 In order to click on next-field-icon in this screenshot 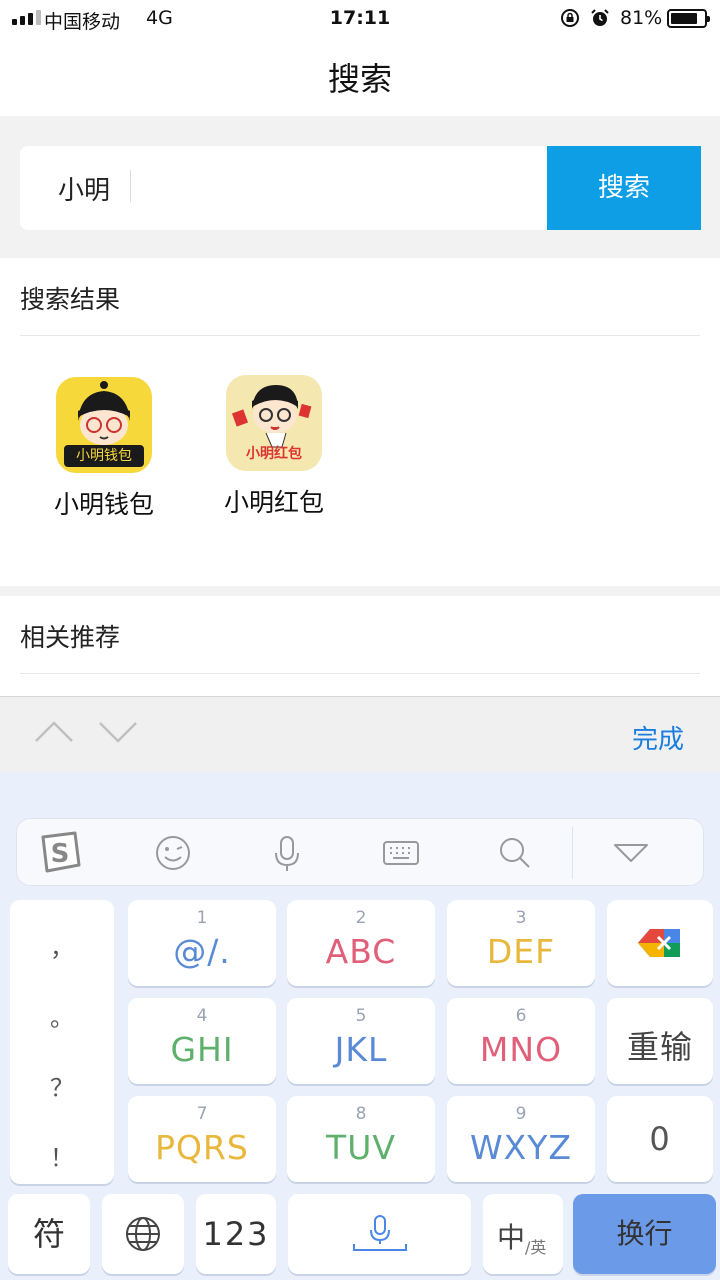, I will do `click(118, 732)`.